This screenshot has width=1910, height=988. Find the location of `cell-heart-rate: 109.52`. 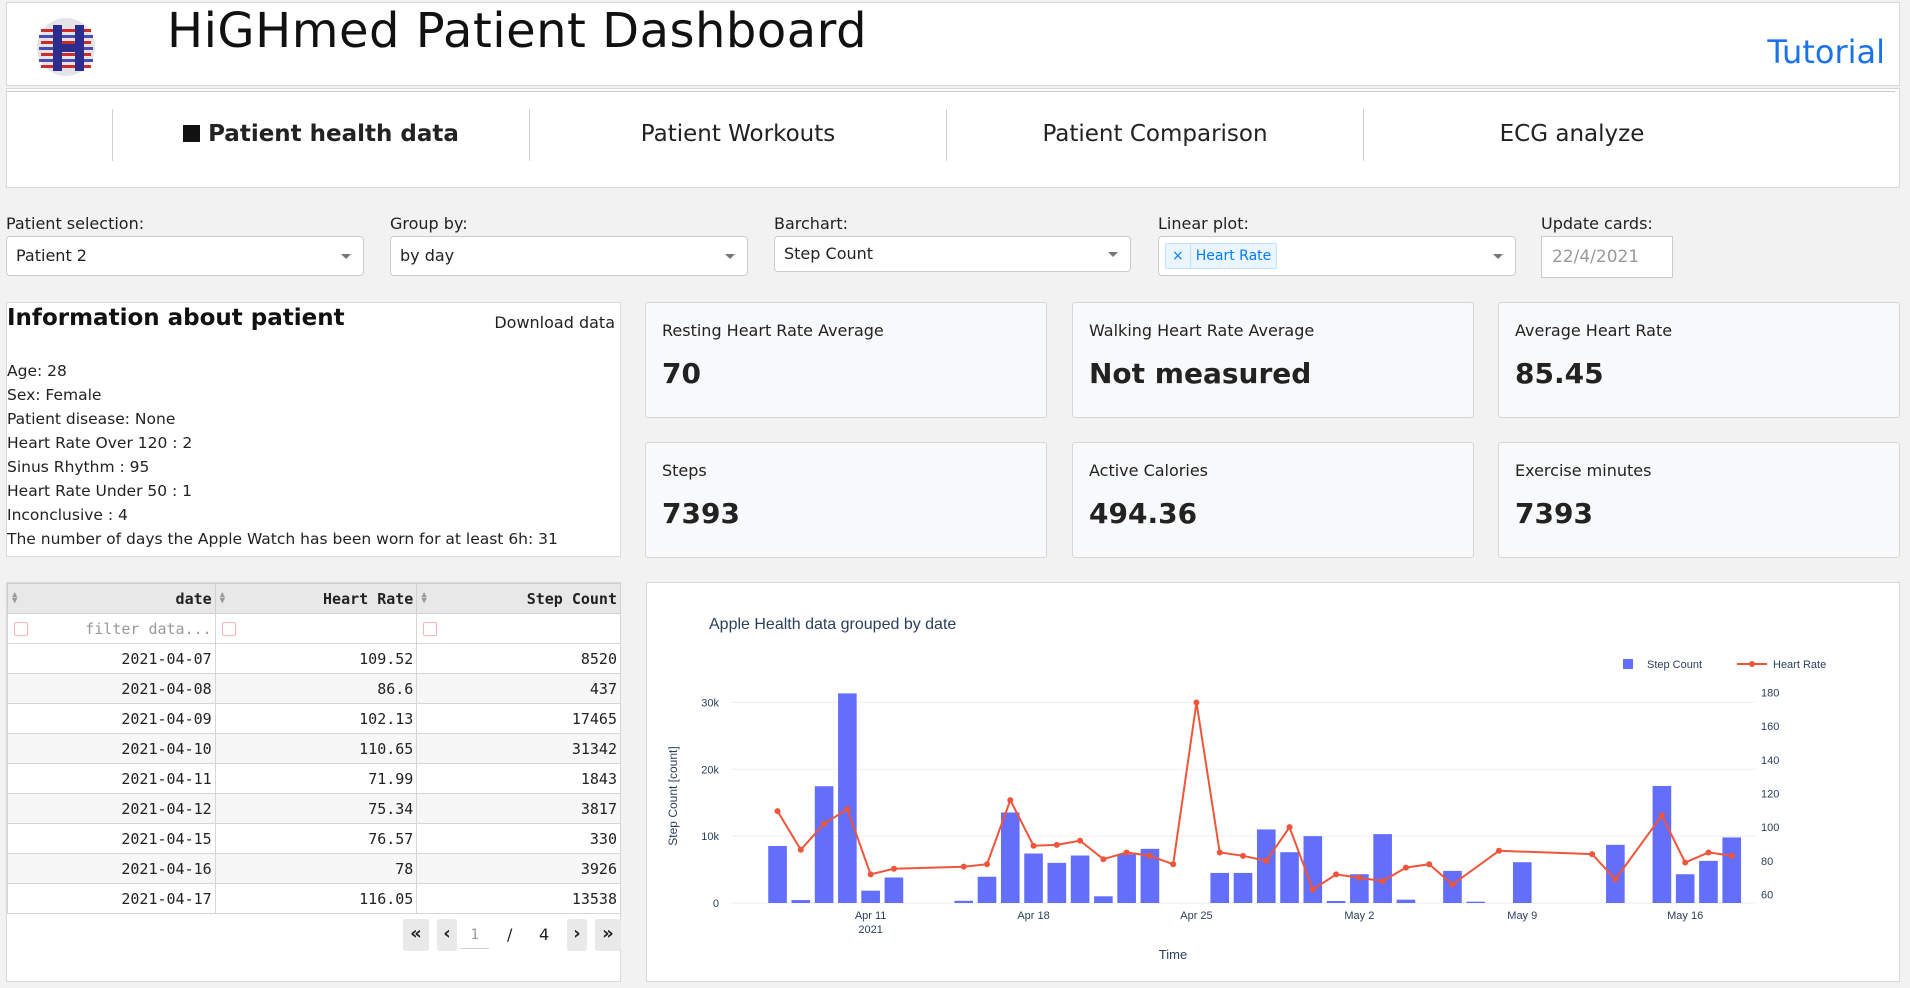

cell-heart-rate: 109.52 is located at coordinates (316, 658).